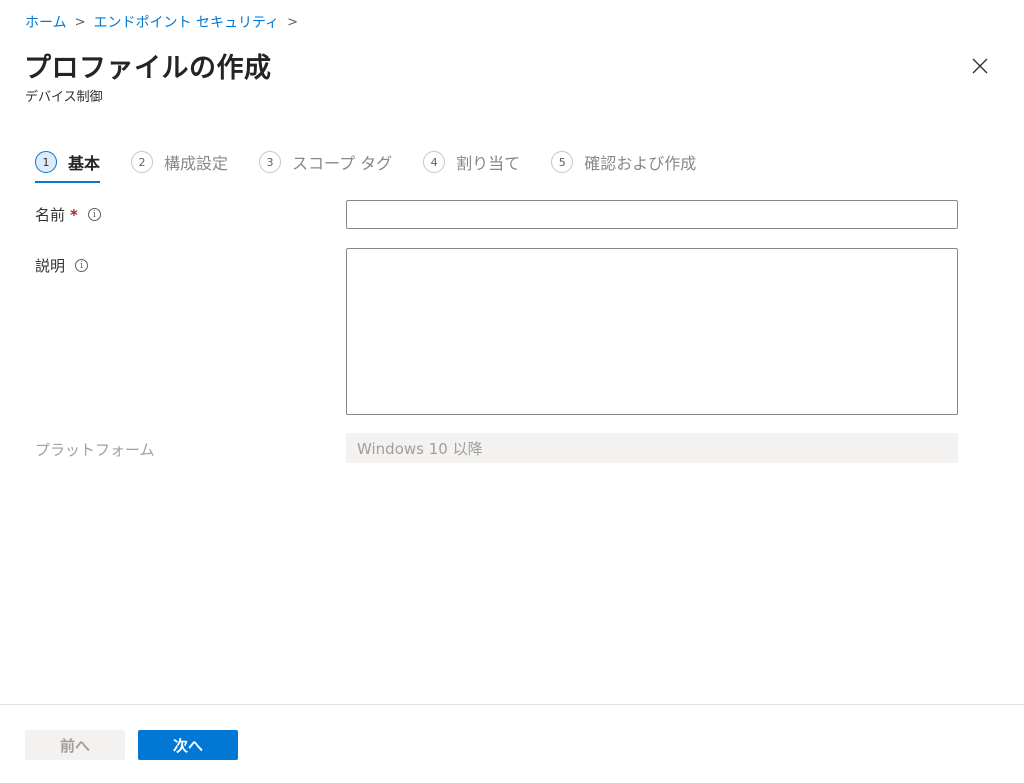 Image resolution: width=1024 pixels, height=783 pixels. I want to click on step-number-badge: 2, so click(142, 162).